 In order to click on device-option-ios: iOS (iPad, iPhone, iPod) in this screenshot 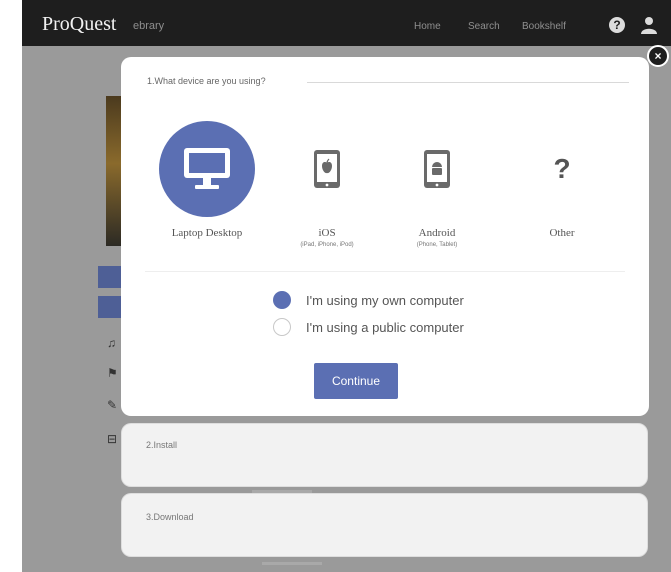, I will do `click(327, 191)`.